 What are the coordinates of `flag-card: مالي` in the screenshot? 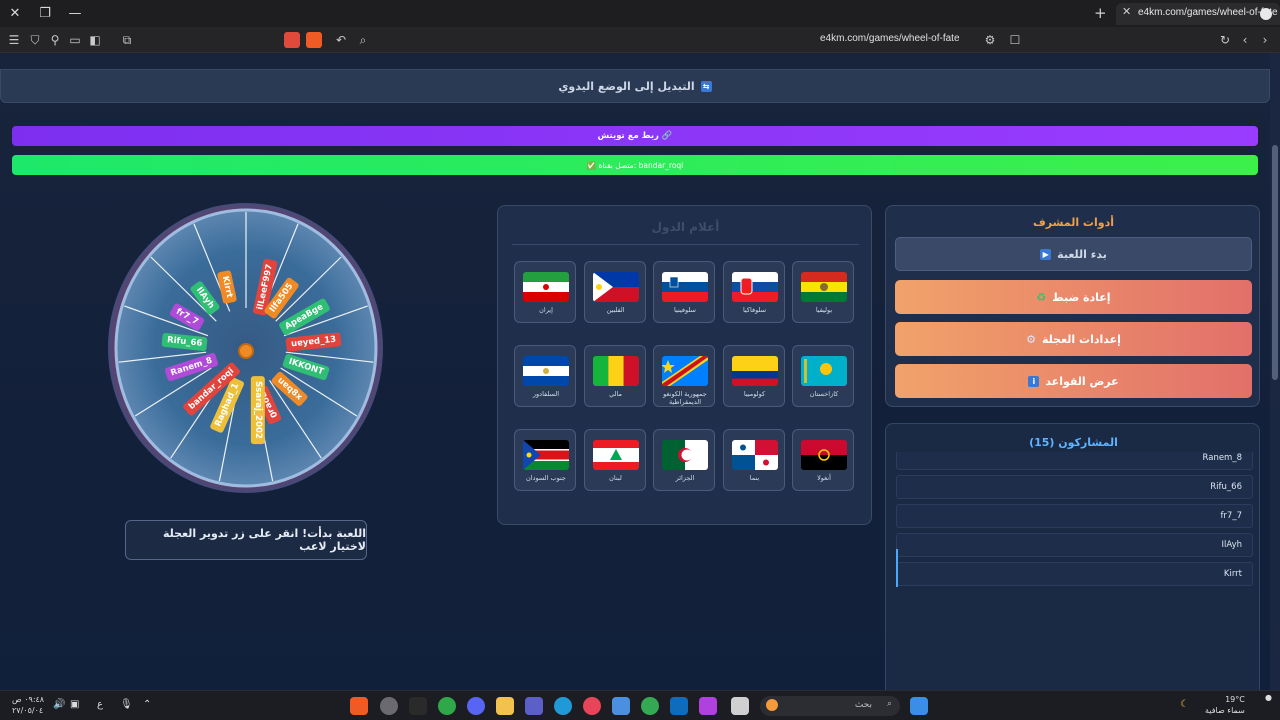 It's located at (614, 376).